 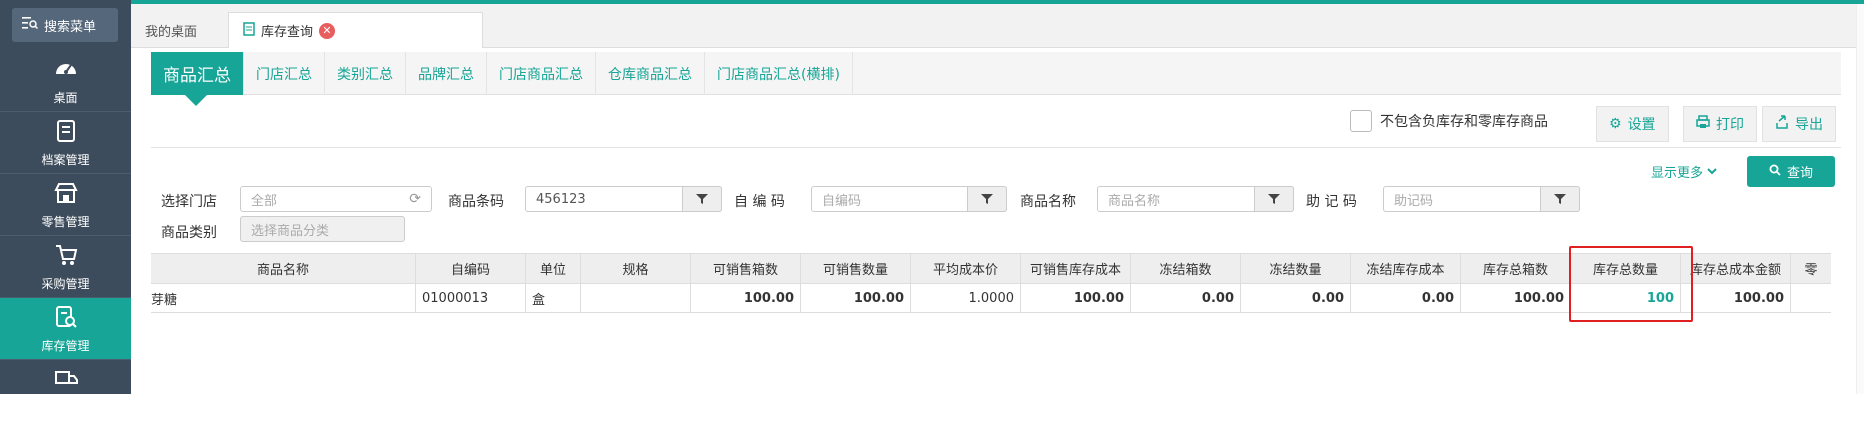 What do you see at coordinates (65, 97) in the screenshot?
I see `sidebar-item-label: 桌面` at bounding box center [65, 97].